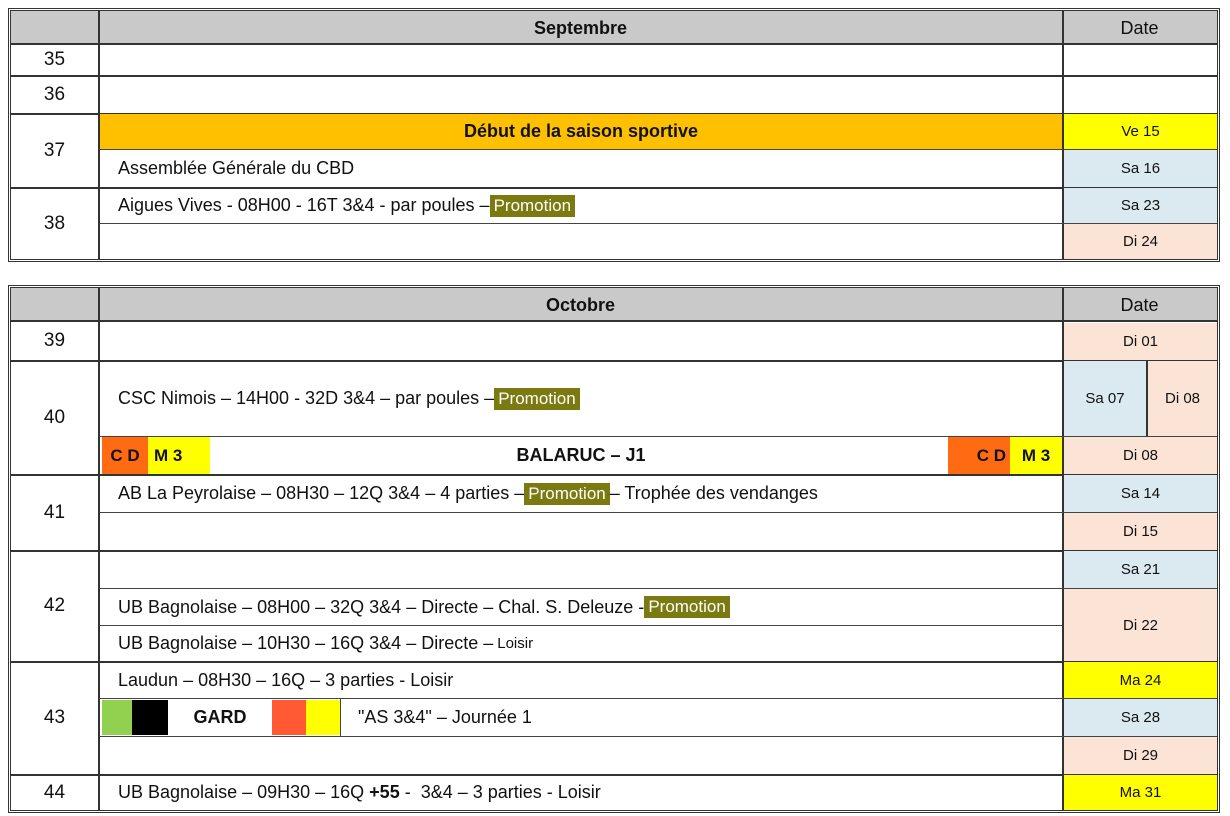 Image resolution: width=1230 pixels, height=816 pixels. What do you see at coordinates (117, 717) in the screenshot?
I see `gard-swatch-green` at bounding box center [117, 717].